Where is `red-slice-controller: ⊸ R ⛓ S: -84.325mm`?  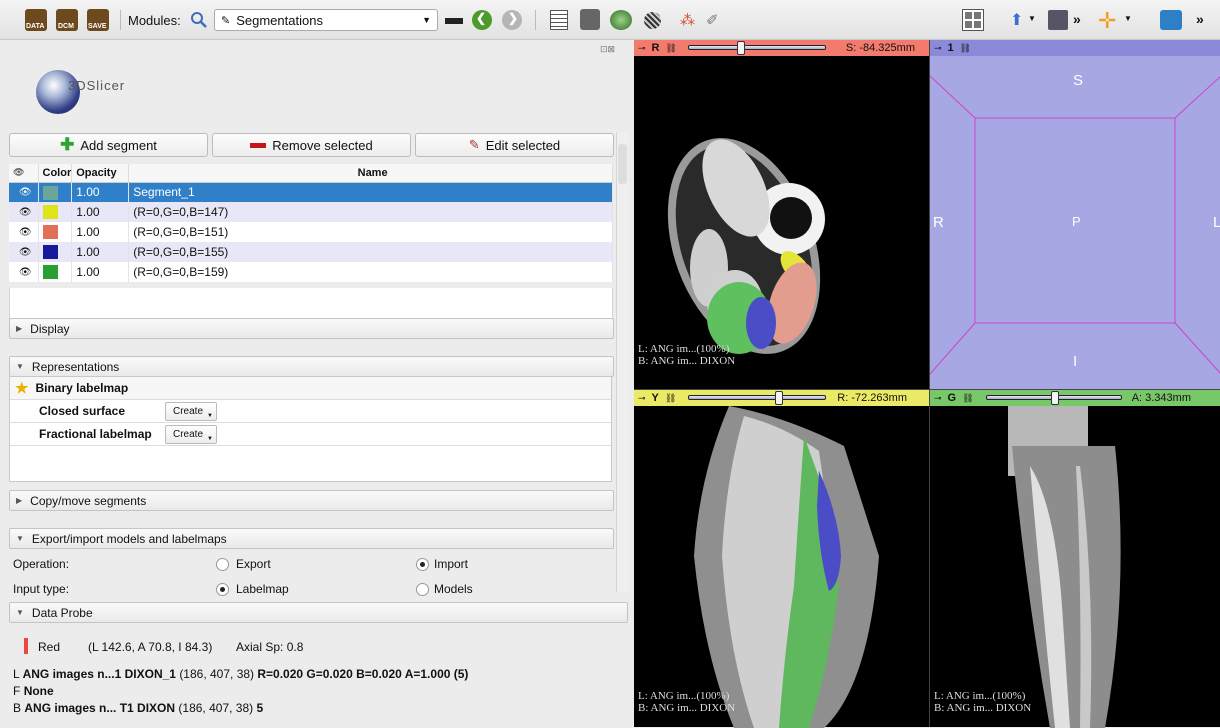
red-slice-controller: ⊸ R ⛓ S: -84.325mm is located at coordinates (781, 48).